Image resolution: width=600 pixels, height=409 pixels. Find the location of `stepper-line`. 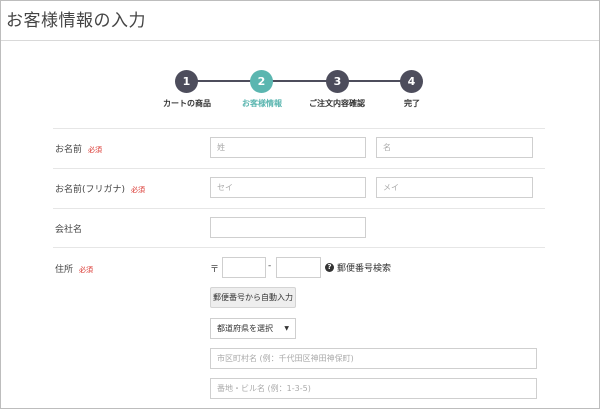

stepper-line is located at coordinates (298, 81).